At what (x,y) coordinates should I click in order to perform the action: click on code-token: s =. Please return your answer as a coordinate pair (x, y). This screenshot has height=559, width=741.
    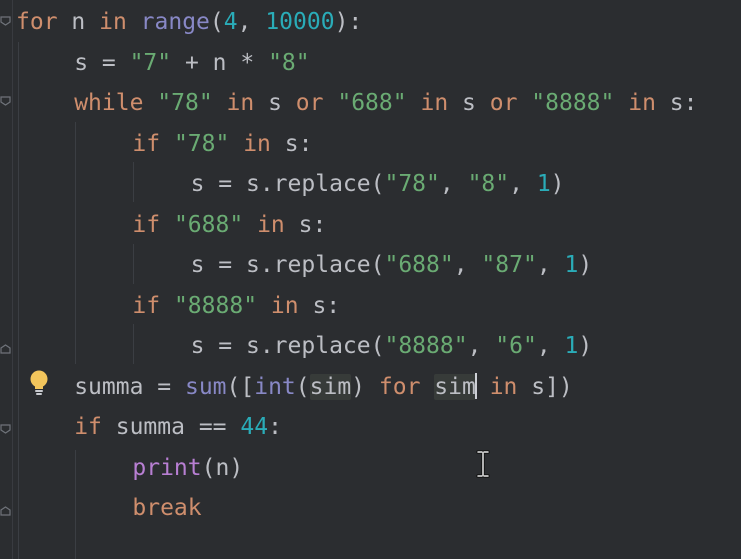
    Looking at the image, I should click on (102, 62).